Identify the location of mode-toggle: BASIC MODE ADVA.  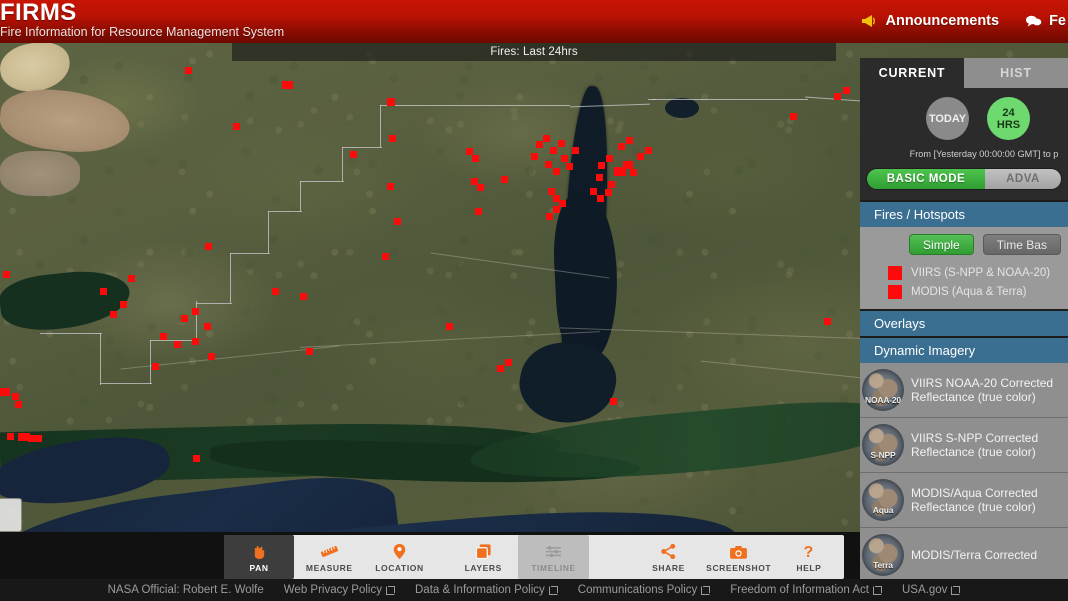
(964, 179).